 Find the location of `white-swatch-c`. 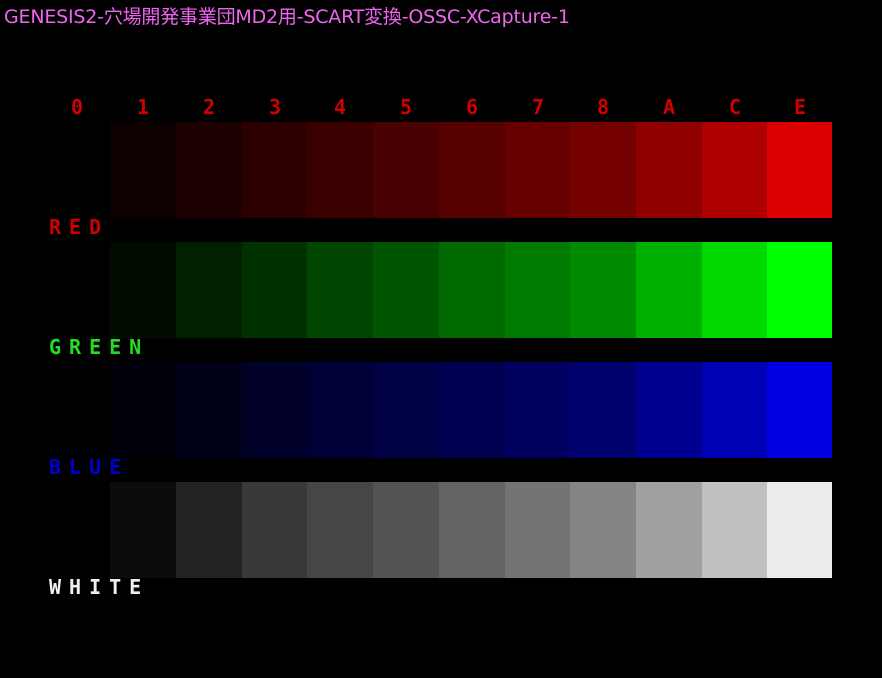

white-swatch-c is located at coordinates (735, 530).